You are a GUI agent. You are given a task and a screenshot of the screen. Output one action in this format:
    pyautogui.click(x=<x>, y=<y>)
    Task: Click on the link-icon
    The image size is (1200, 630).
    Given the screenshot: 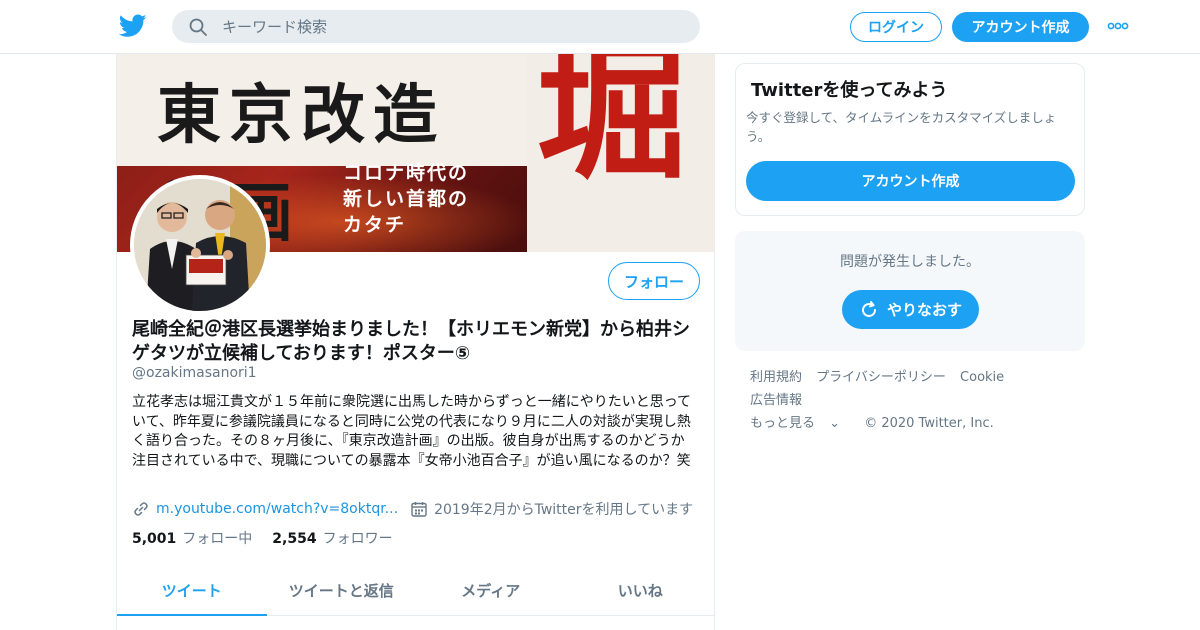 What is the action you would take?
    pyautogui.click(x=141, y=509)
    